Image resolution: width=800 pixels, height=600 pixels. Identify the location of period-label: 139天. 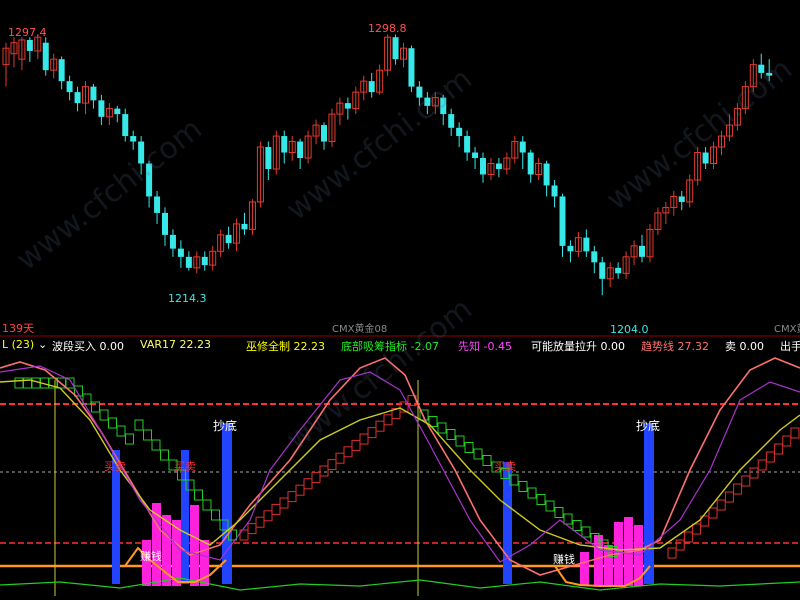
(18, 328).